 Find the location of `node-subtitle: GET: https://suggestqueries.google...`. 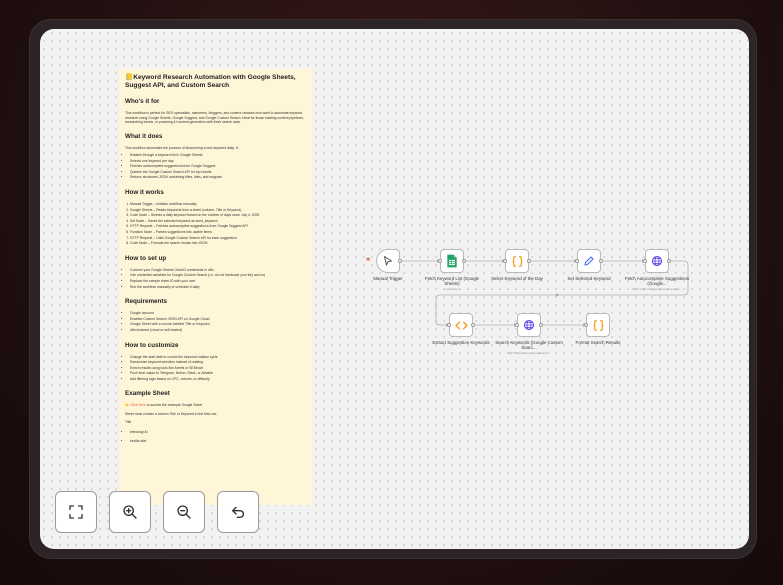

node-subtitle: GET: https://suggestqueries.google... is located at coordinates (657, 289).